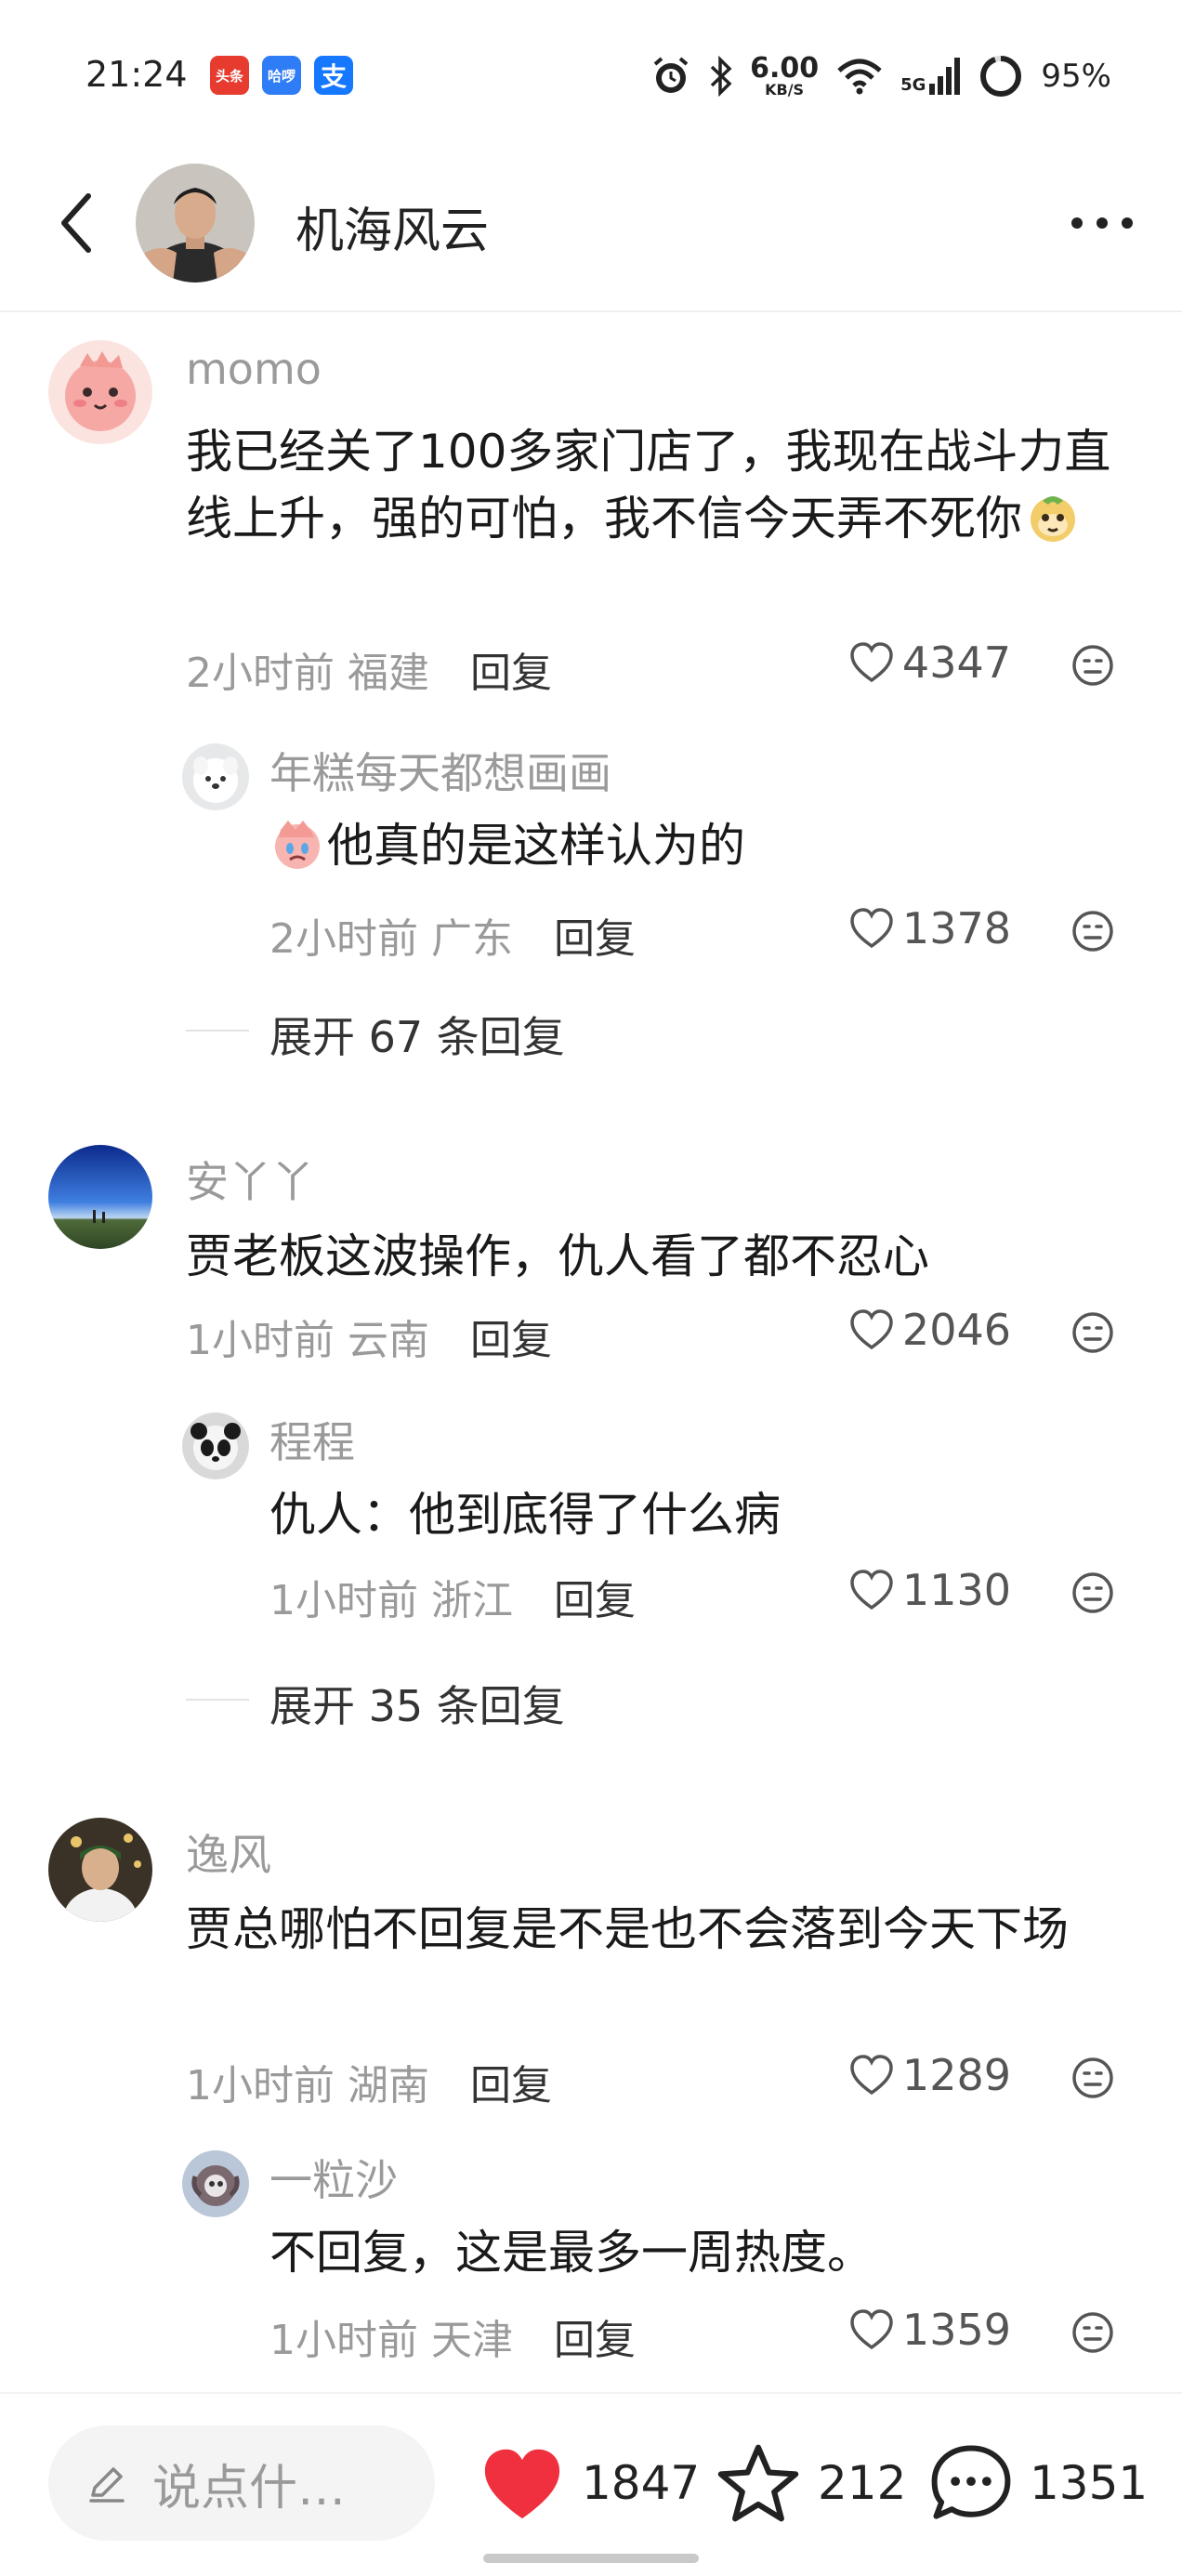 The width and height of the screenshot is (1182, 2576). What do you see at coordinates (956, 928) in the screenshot?
I see `like-count: 1378` at bounding box center [956, 928].